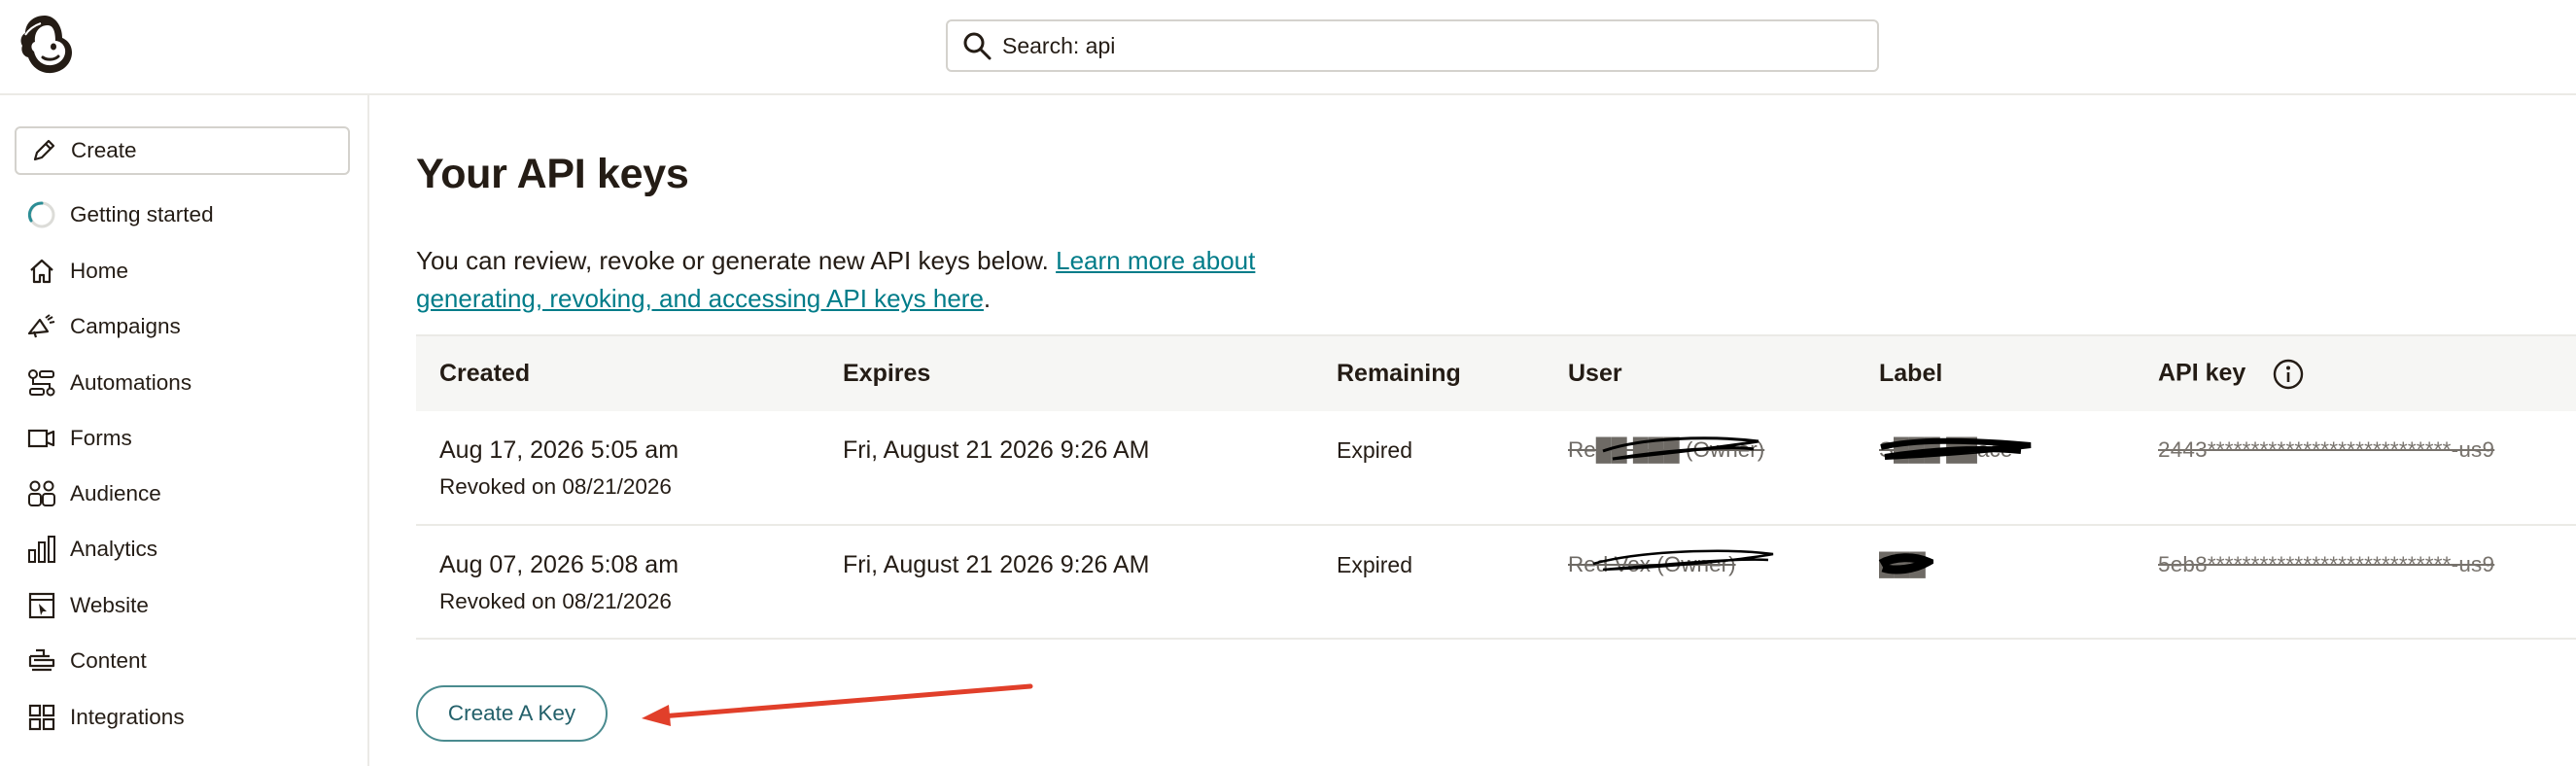 The height and width of the screenshot is (766, 2576). I want to click on sidebar-item-analytics: Analytics, so click(183, 549).